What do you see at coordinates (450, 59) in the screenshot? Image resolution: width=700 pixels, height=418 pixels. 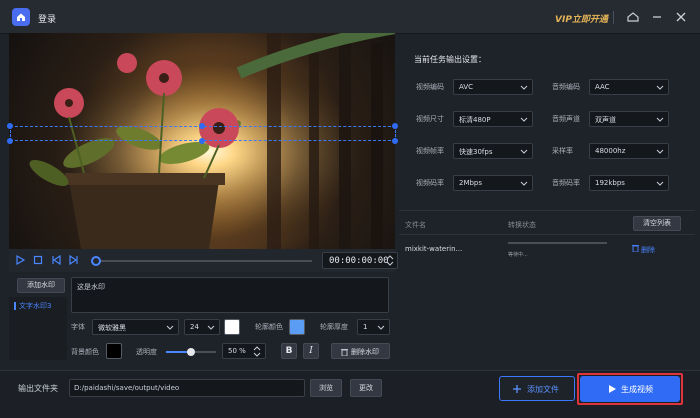 I see `settings-title: 当前任务输出设置：` at bounding box center [450, 59].